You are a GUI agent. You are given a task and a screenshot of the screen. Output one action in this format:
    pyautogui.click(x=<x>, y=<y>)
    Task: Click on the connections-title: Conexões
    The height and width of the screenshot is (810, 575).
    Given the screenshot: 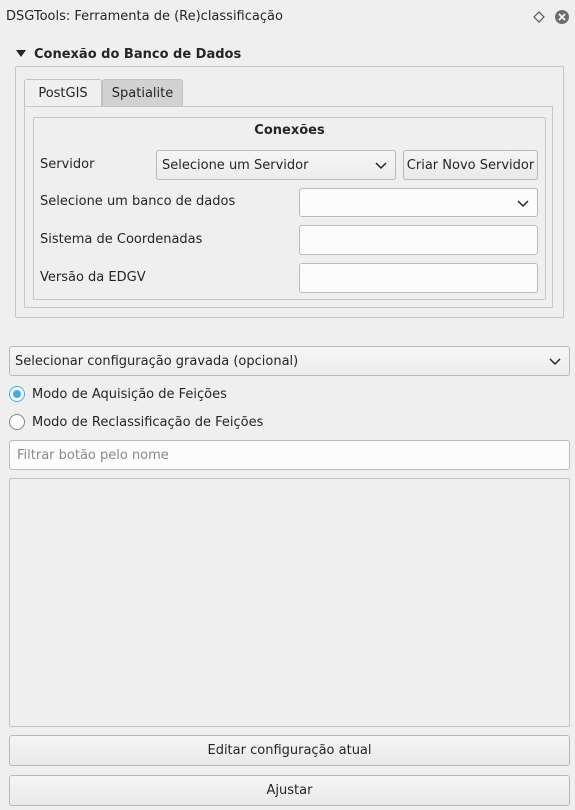 What is the action you would take?
    pyautogui.click(x=289, y=130)
    